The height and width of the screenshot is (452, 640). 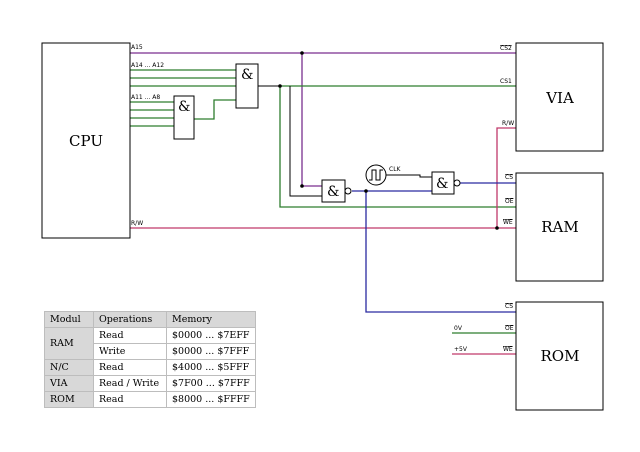 What do you see at coordinates (302, 186) in the screenshot?
I see `junction-nand-in` at bounding box center [302, 186].